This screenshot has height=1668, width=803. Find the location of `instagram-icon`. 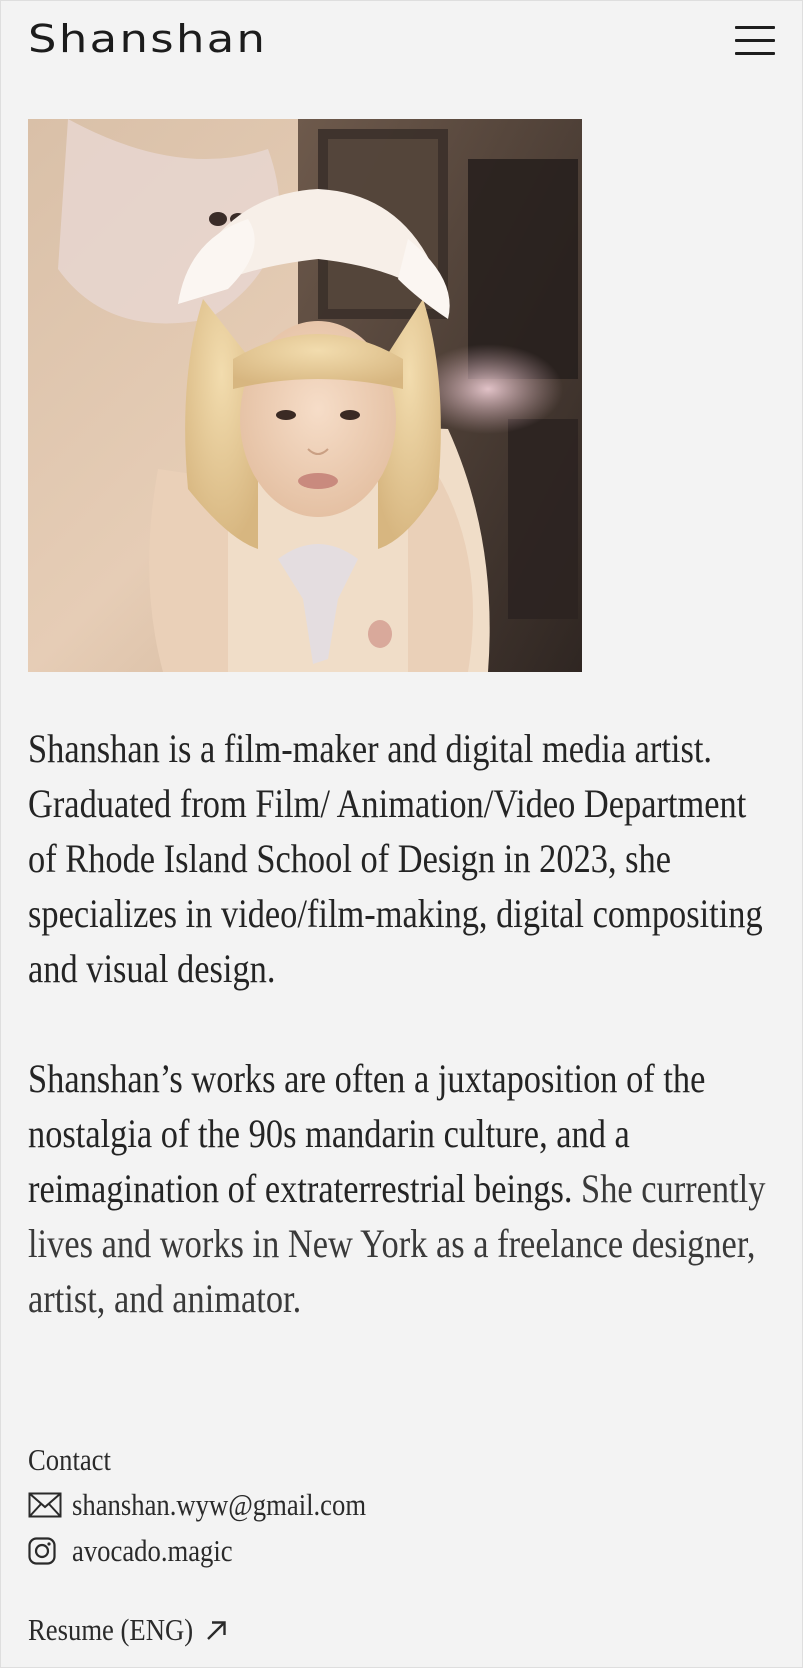

instagram-icon is located at coordinates (45, 1551).